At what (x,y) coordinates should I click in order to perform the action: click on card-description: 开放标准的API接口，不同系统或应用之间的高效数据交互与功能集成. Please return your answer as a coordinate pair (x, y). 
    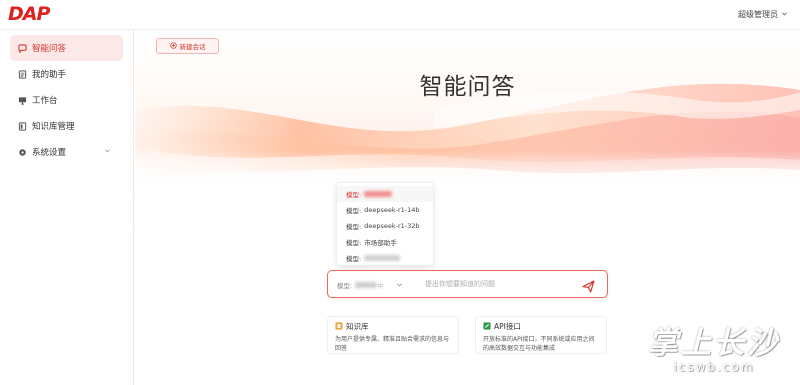
    Looking at the image, I should click on (539, 344).